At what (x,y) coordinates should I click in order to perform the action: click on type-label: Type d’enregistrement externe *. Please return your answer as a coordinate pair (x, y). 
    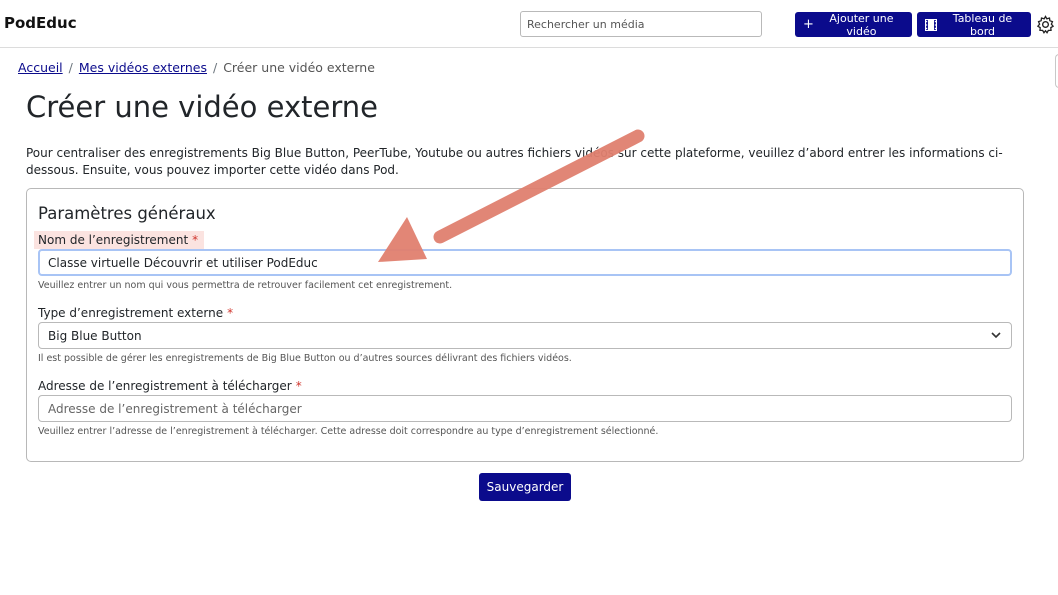
    Looking at the image, I should click on (135, 313).